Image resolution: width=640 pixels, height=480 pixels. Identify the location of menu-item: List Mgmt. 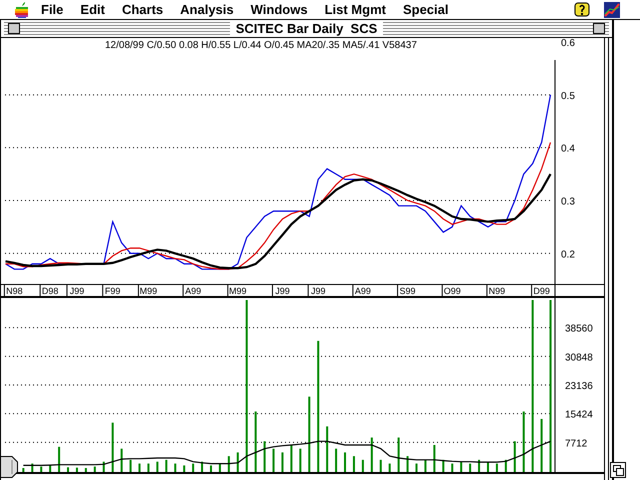
(355, 10).